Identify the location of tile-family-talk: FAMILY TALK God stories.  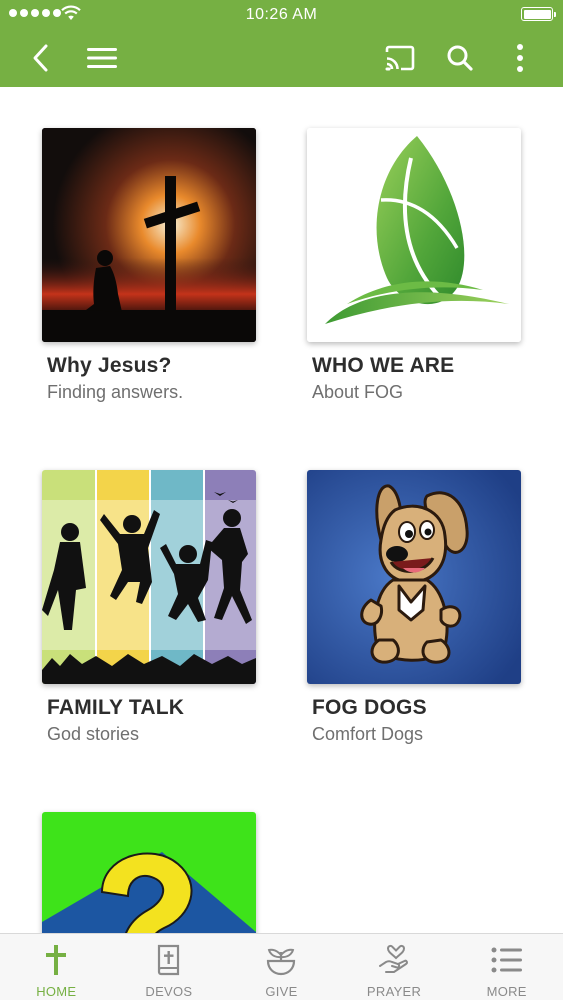
(149, 607).